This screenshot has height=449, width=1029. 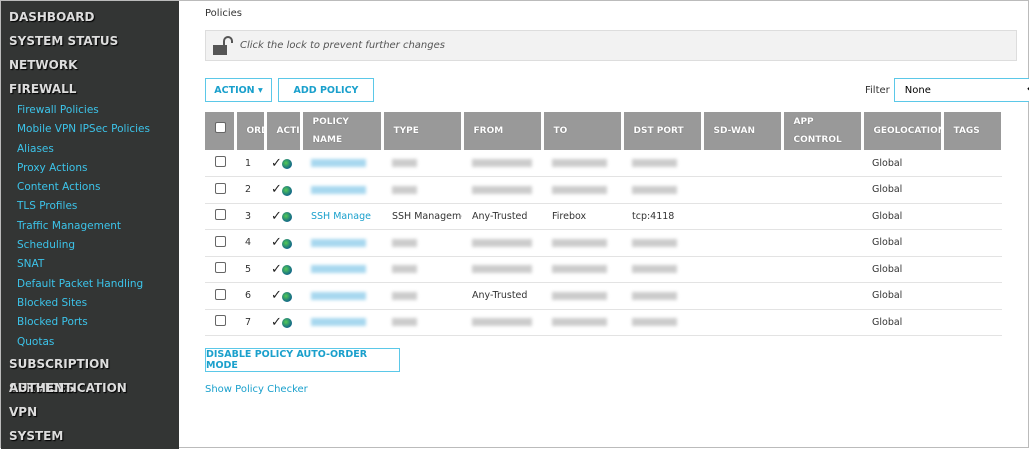 I want to click on nav-content-actions: Content Actions, so click(x=90, y=187).